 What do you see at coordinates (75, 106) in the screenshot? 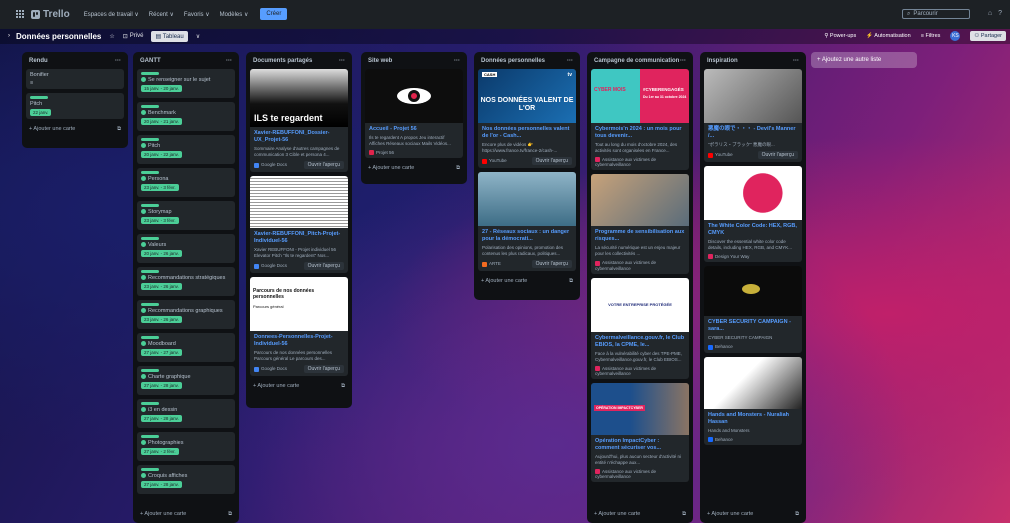
I see `list-item: Pitch 22 janv.` at bounding box center [75, 106].